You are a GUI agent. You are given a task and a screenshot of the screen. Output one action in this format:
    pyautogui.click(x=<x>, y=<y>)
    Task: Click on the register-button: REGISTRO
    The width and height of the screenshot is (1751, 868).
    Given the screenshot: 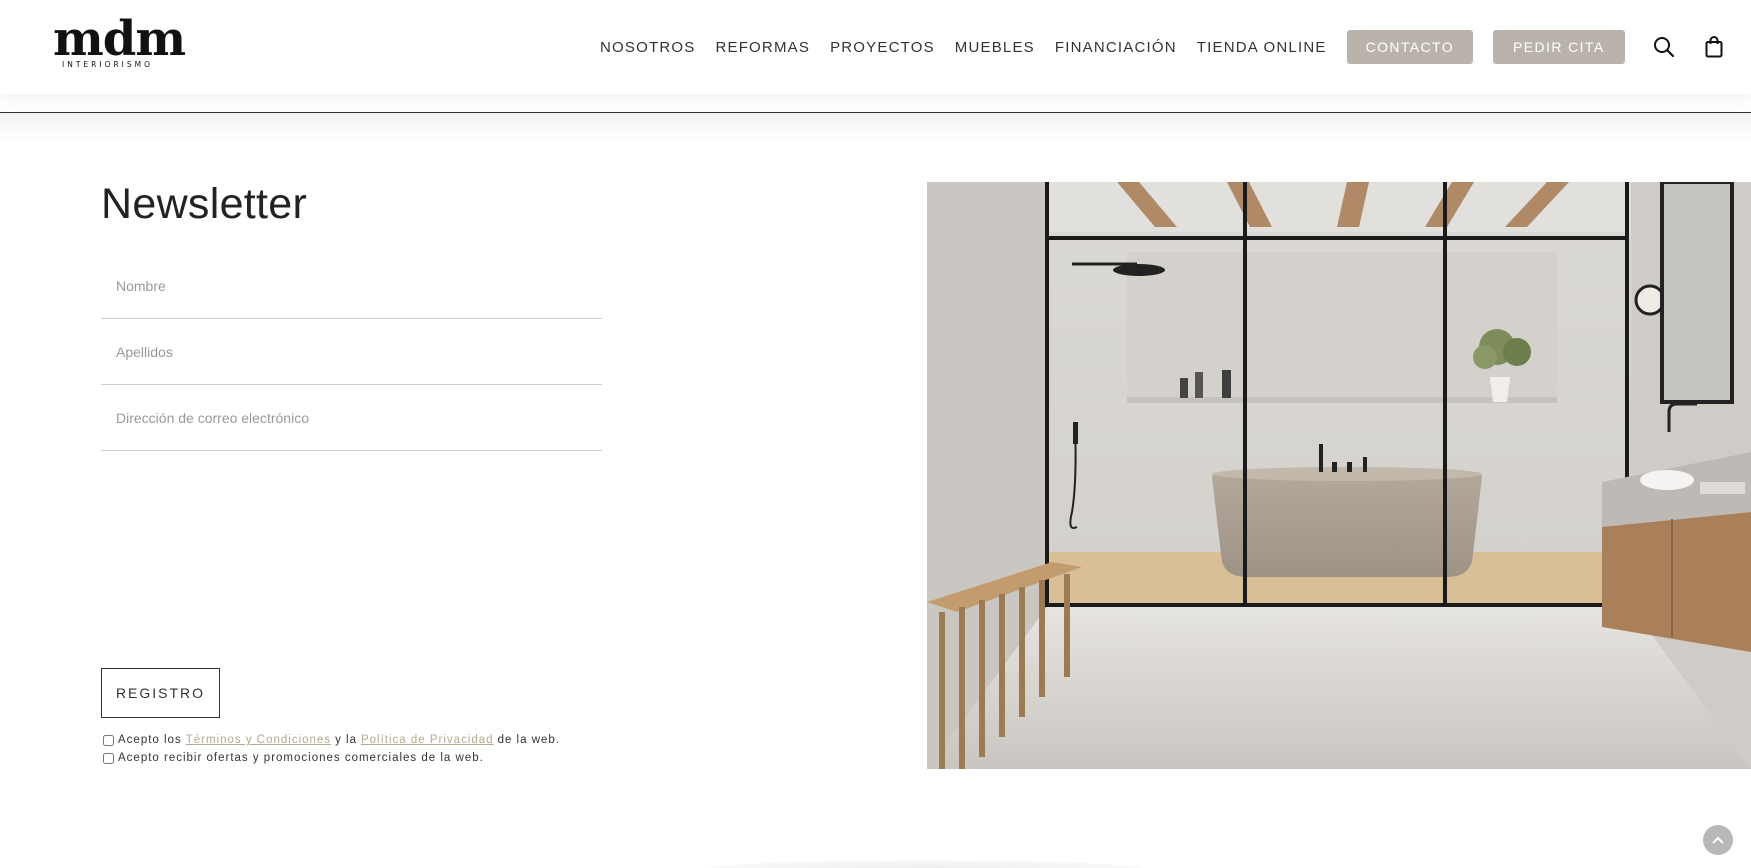 What is the action you would take?
    pyautogui.click(x=160, y=693)
    